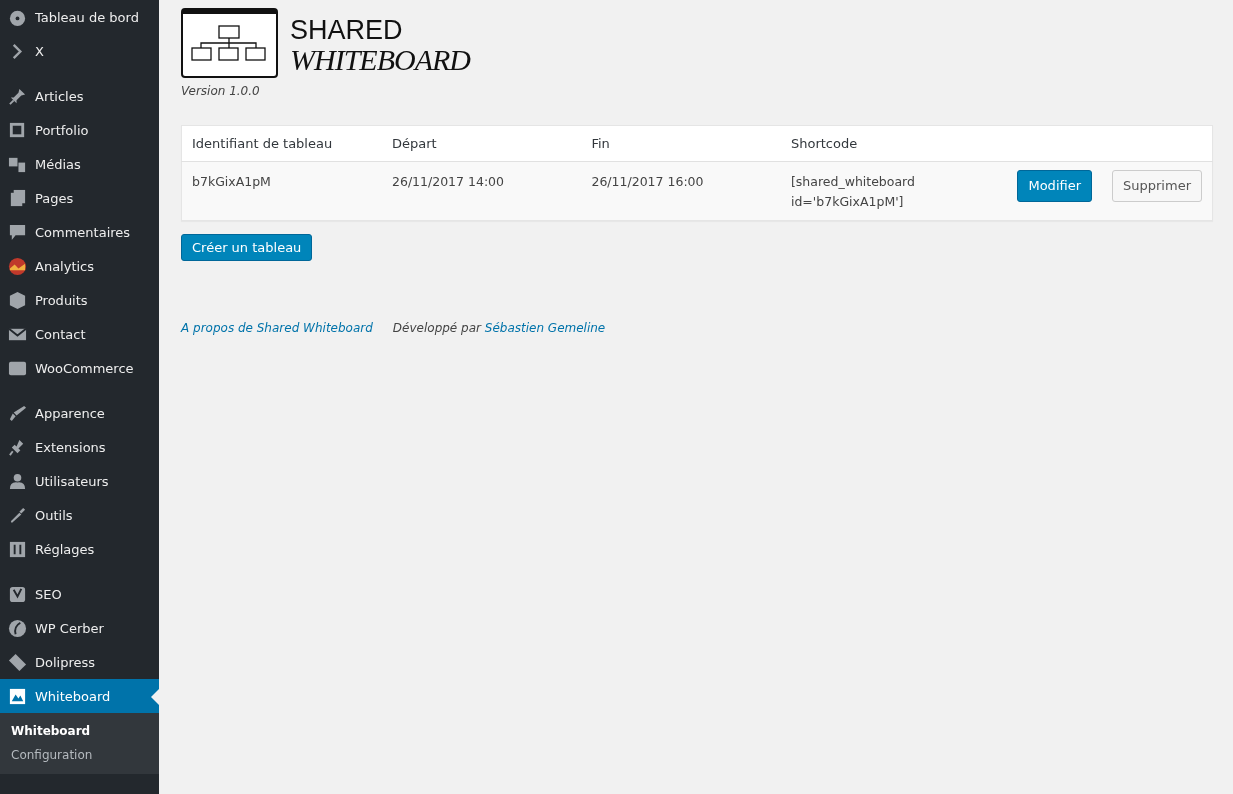  What do you see at coordinates (83, 232) in the screenshot?
I see `menu-label: Commentaires` at bounding box center [83, 232].